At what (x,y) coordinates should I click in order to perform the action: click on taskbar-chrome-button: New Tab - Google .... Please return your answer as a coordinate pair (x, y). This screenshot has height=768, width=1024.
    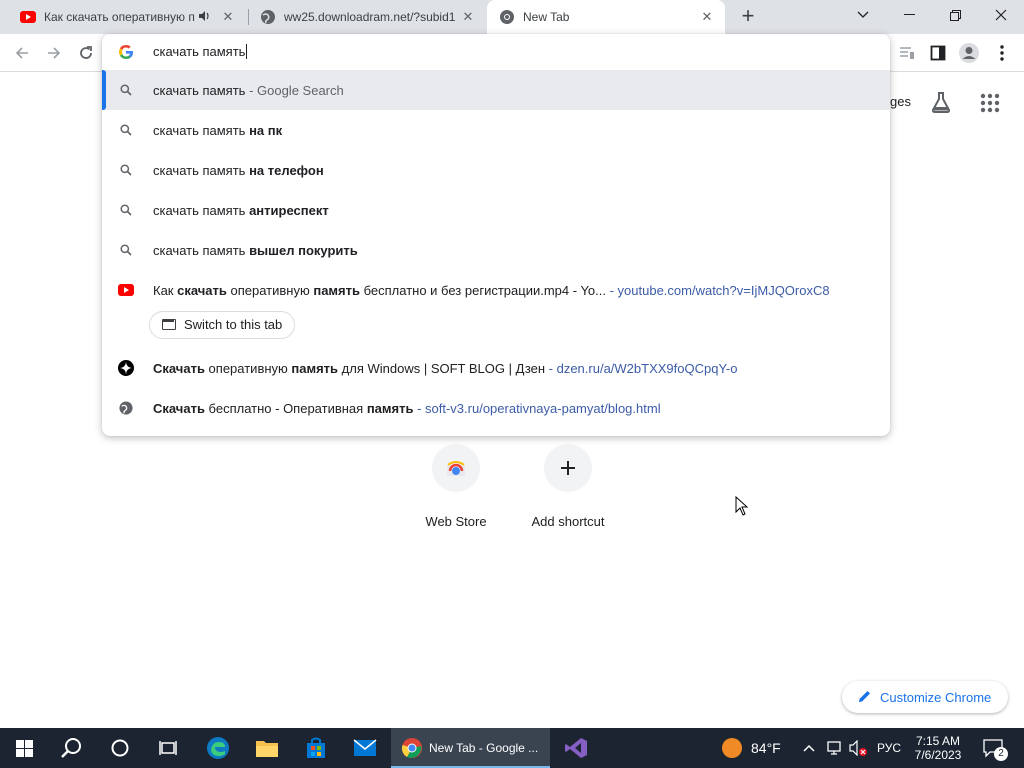
    Looking at the image, I should click on (470, 748).